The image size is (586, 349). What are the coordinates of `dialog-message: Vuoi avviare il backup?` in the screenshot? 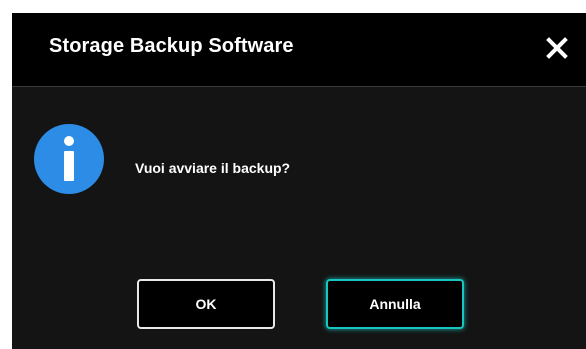 It's located at (213, 168).